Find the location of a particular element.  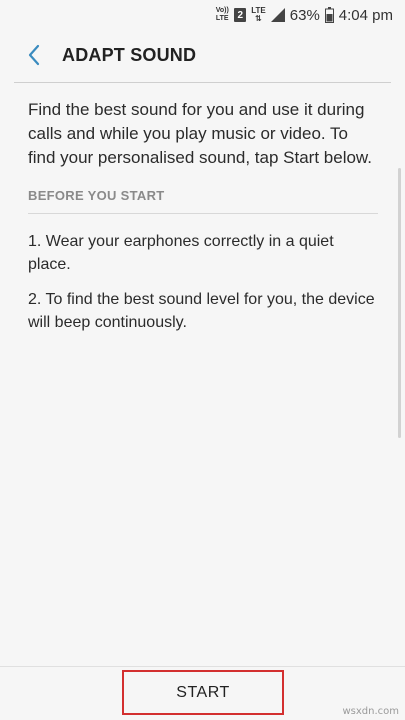

section-divider is located at coordinates (203, 213).